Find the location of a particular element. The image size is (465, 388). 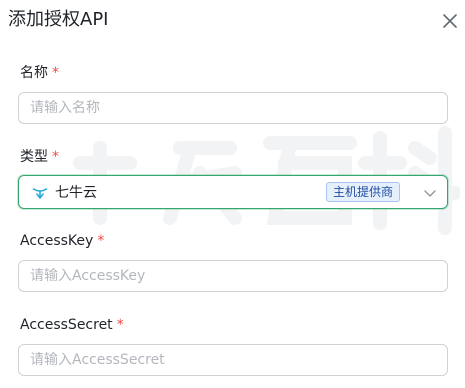

type-label: 类型 * is located at coordinates (39, 157).